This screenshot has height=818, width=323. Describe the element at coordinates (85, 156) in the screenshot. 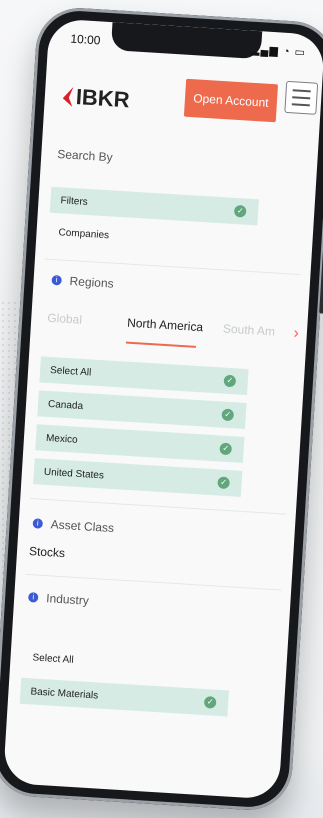

I see `search-by-label: Search By` at that location.